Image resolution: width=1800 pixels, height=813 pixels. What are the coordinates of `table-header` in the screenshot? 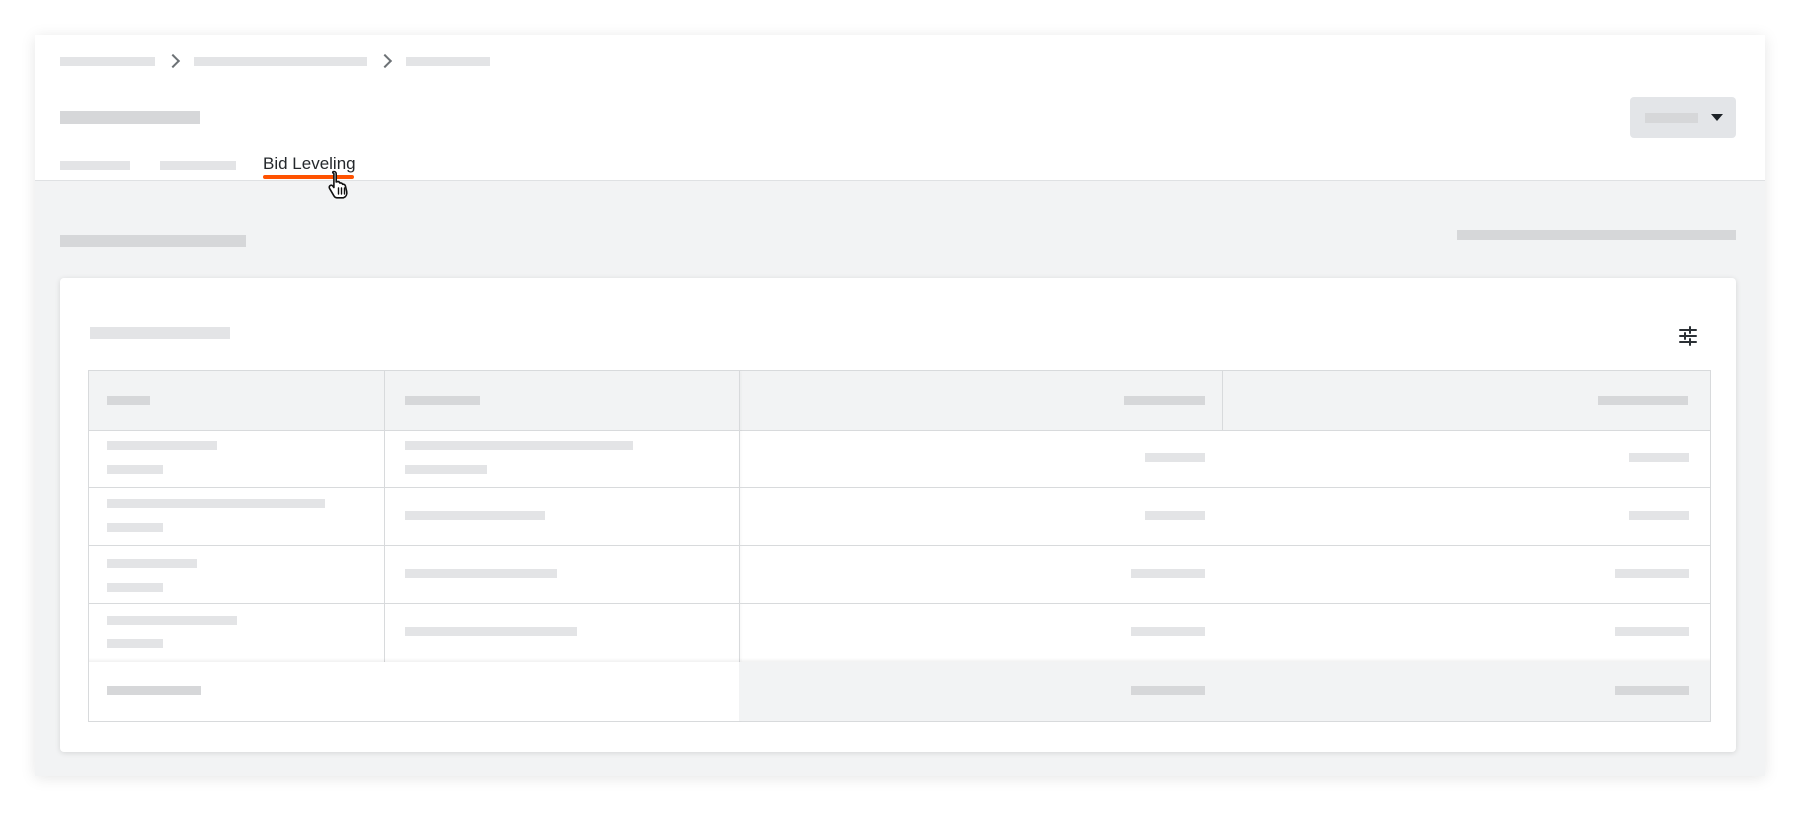 It's located at (899, 401).